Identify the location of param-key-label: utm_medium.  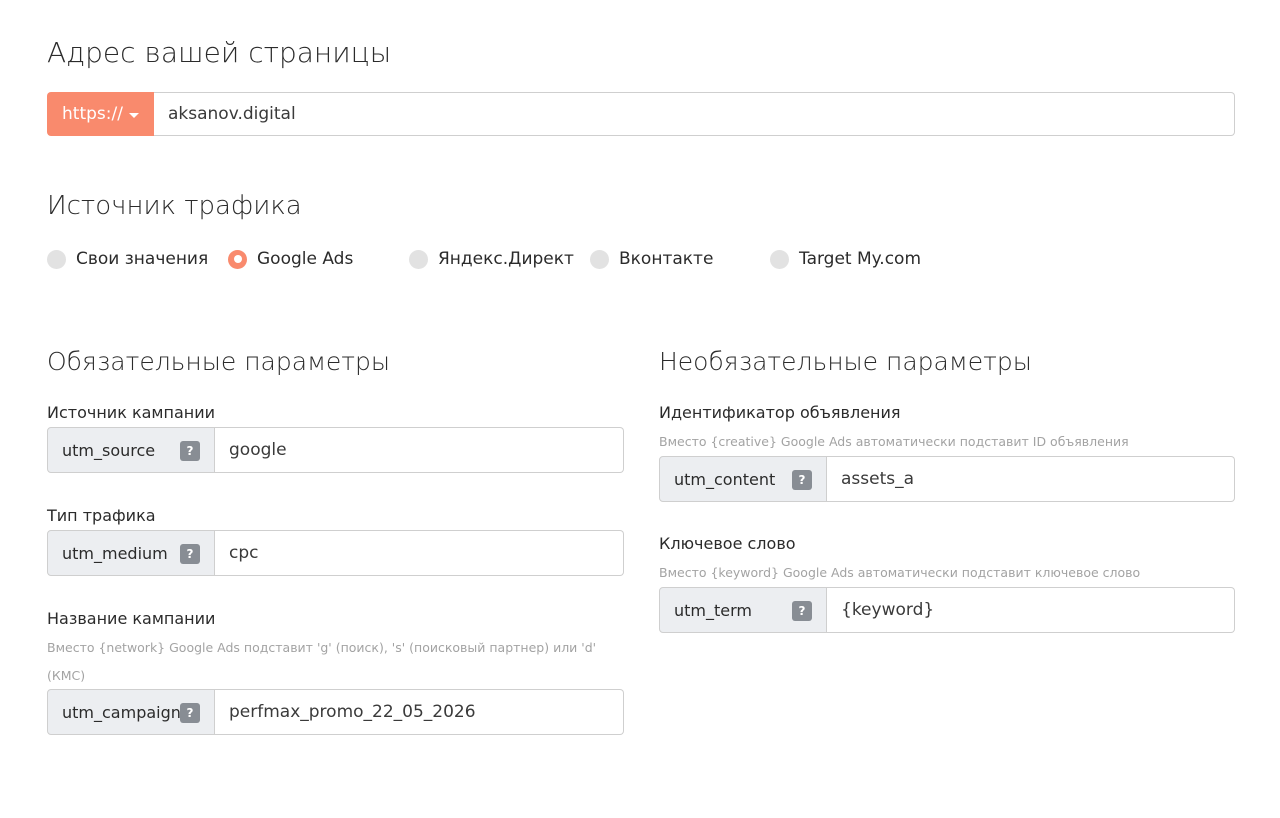
(115, 553).